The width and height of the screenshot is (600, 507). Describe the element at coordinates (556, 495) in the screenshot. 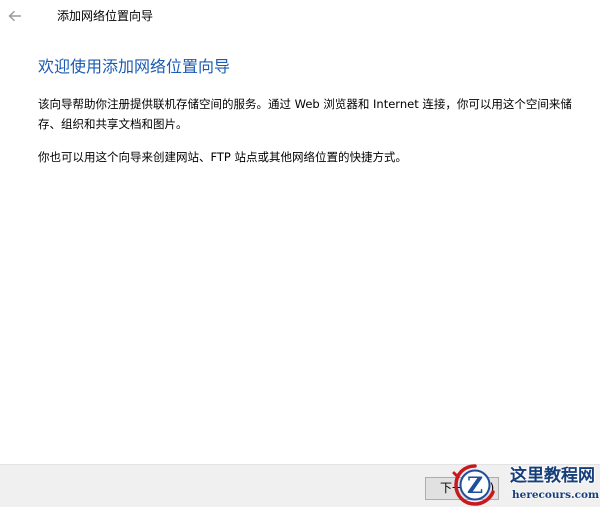

I see `watermark-url: herecours.com` at that location.